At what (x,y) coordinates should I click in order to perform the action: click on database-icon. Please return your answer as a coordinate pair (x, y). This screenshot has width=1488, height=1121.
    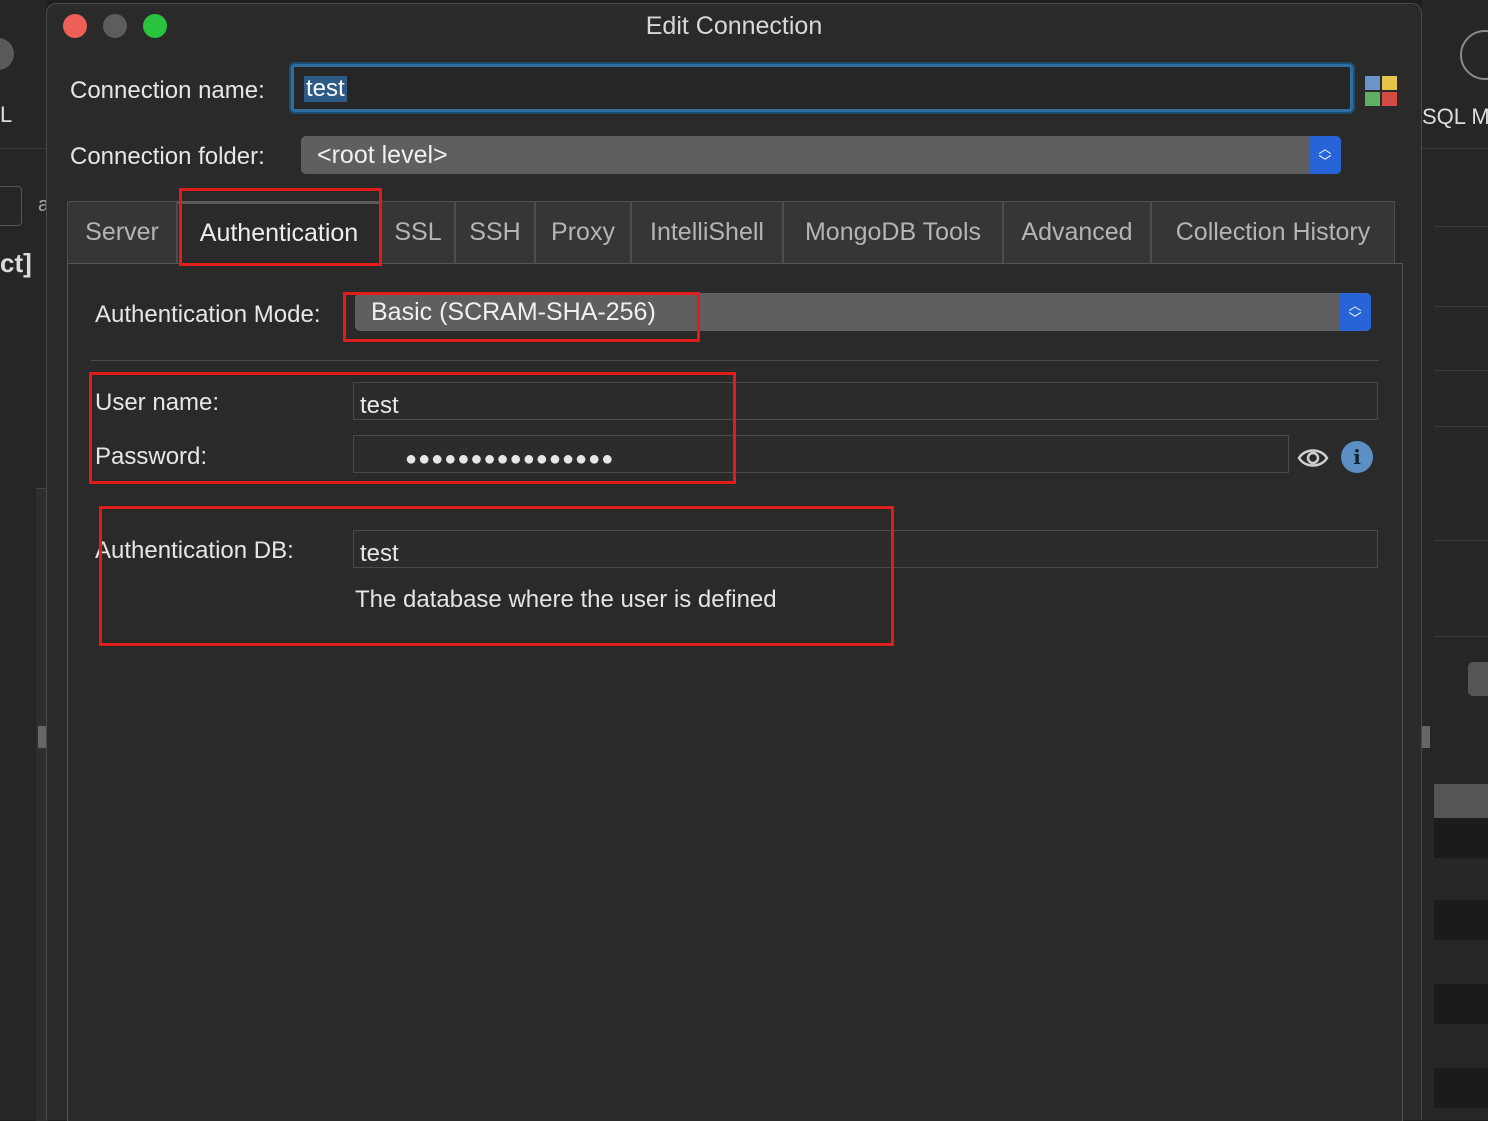
    Looking at the image, I should click on (1474, 55).